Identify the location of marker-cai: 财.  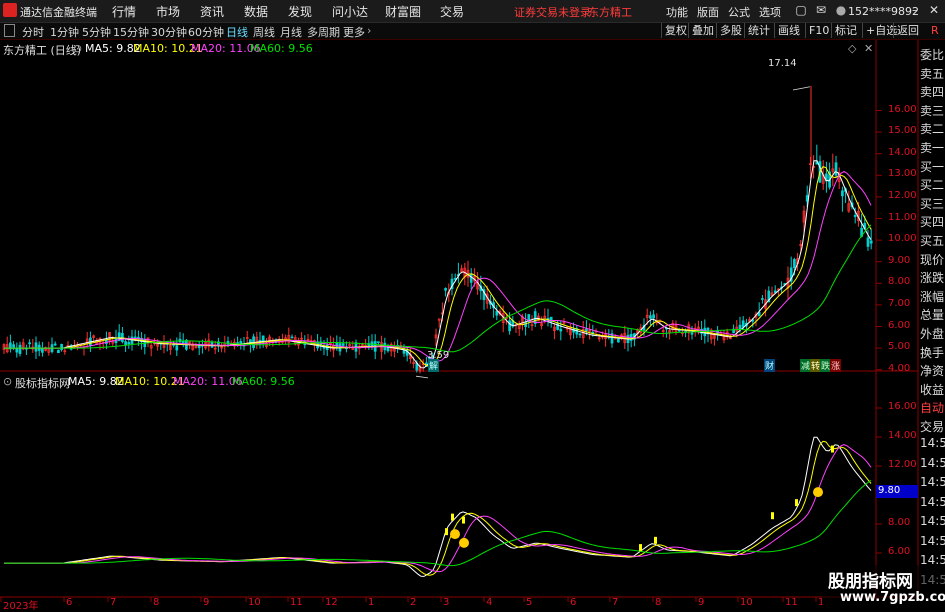
(770, 365).